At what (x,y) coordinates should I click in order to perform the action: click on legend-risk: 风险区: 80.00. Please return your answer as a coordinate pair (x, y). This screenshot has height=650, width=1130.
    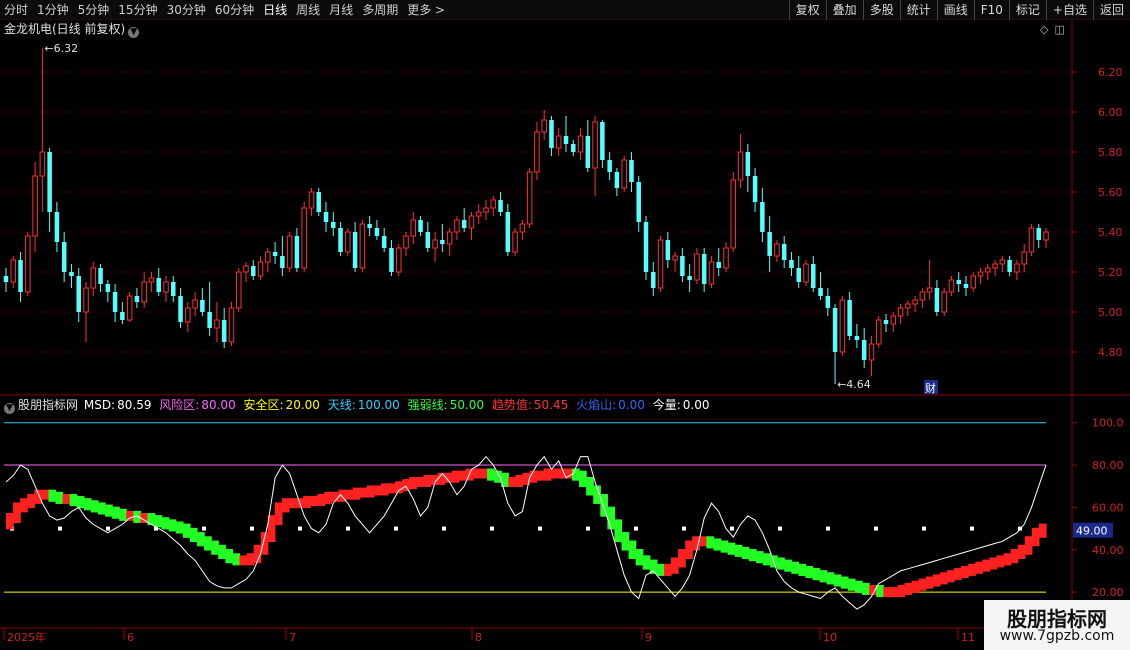
    Looking at the image, I should click on (197, 405).